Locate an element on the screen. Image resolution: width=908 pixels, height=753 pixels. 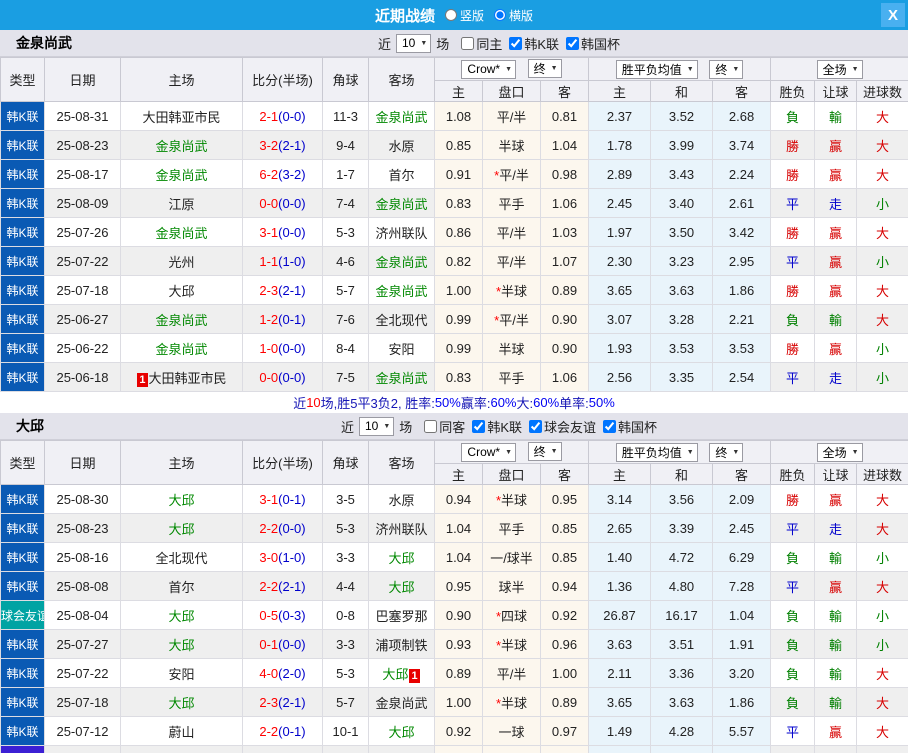
date-cell: 25-06-18 is located at coordinates (82, 377).